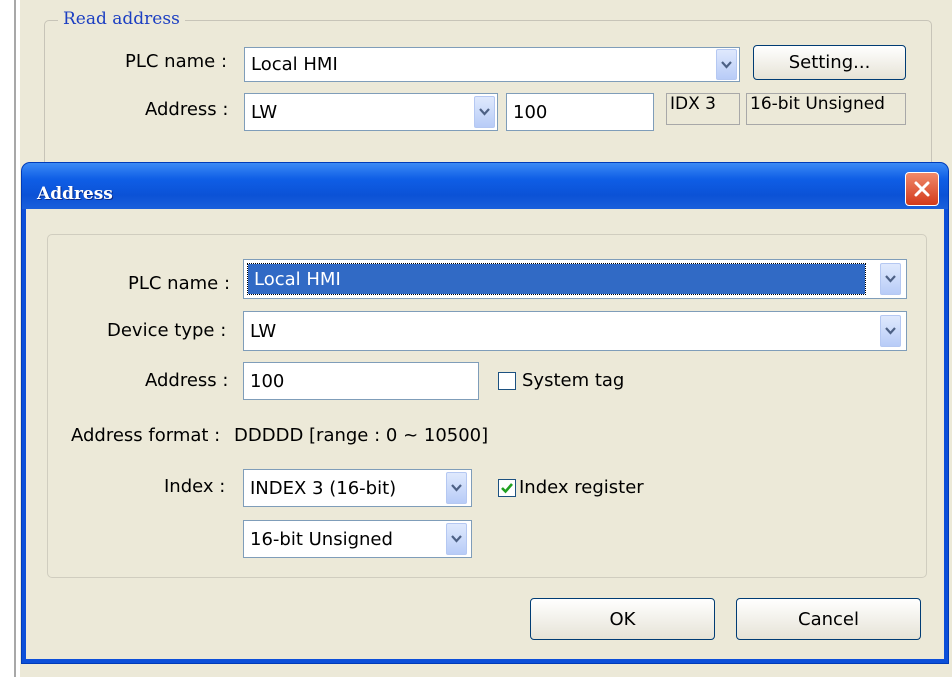  Describe the element at coordinates (492, 64) in the screenshot. I see `plc-name-dropdown: Local HMI` at that location.